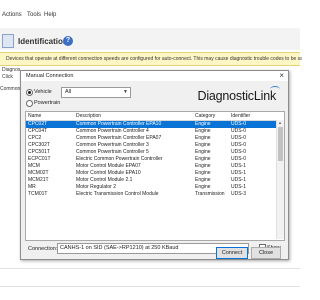 Image resolution: width=320 pixels, height=300 pixels. Describe the element at coordinates (117, 194) in the screenshot. I see `cell-description: Electric Transmission Control Module` at that location.